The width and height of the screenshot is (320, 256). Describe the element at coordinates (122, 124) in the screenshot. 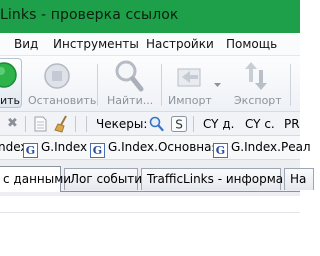

I see `checkers-label: Чекеры:` at that location.